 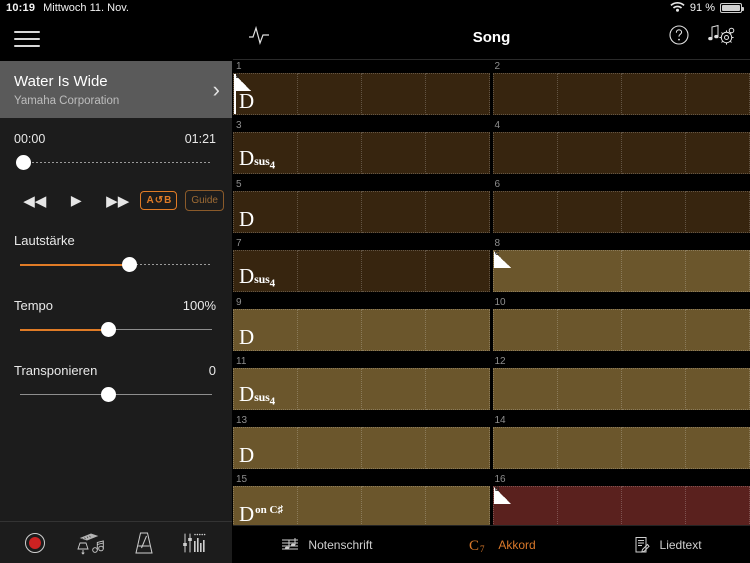 What do you see at coordinates (722, 37) in the screenshot?
I see `music-note-gear-icon` at bounding box center [722, 37].